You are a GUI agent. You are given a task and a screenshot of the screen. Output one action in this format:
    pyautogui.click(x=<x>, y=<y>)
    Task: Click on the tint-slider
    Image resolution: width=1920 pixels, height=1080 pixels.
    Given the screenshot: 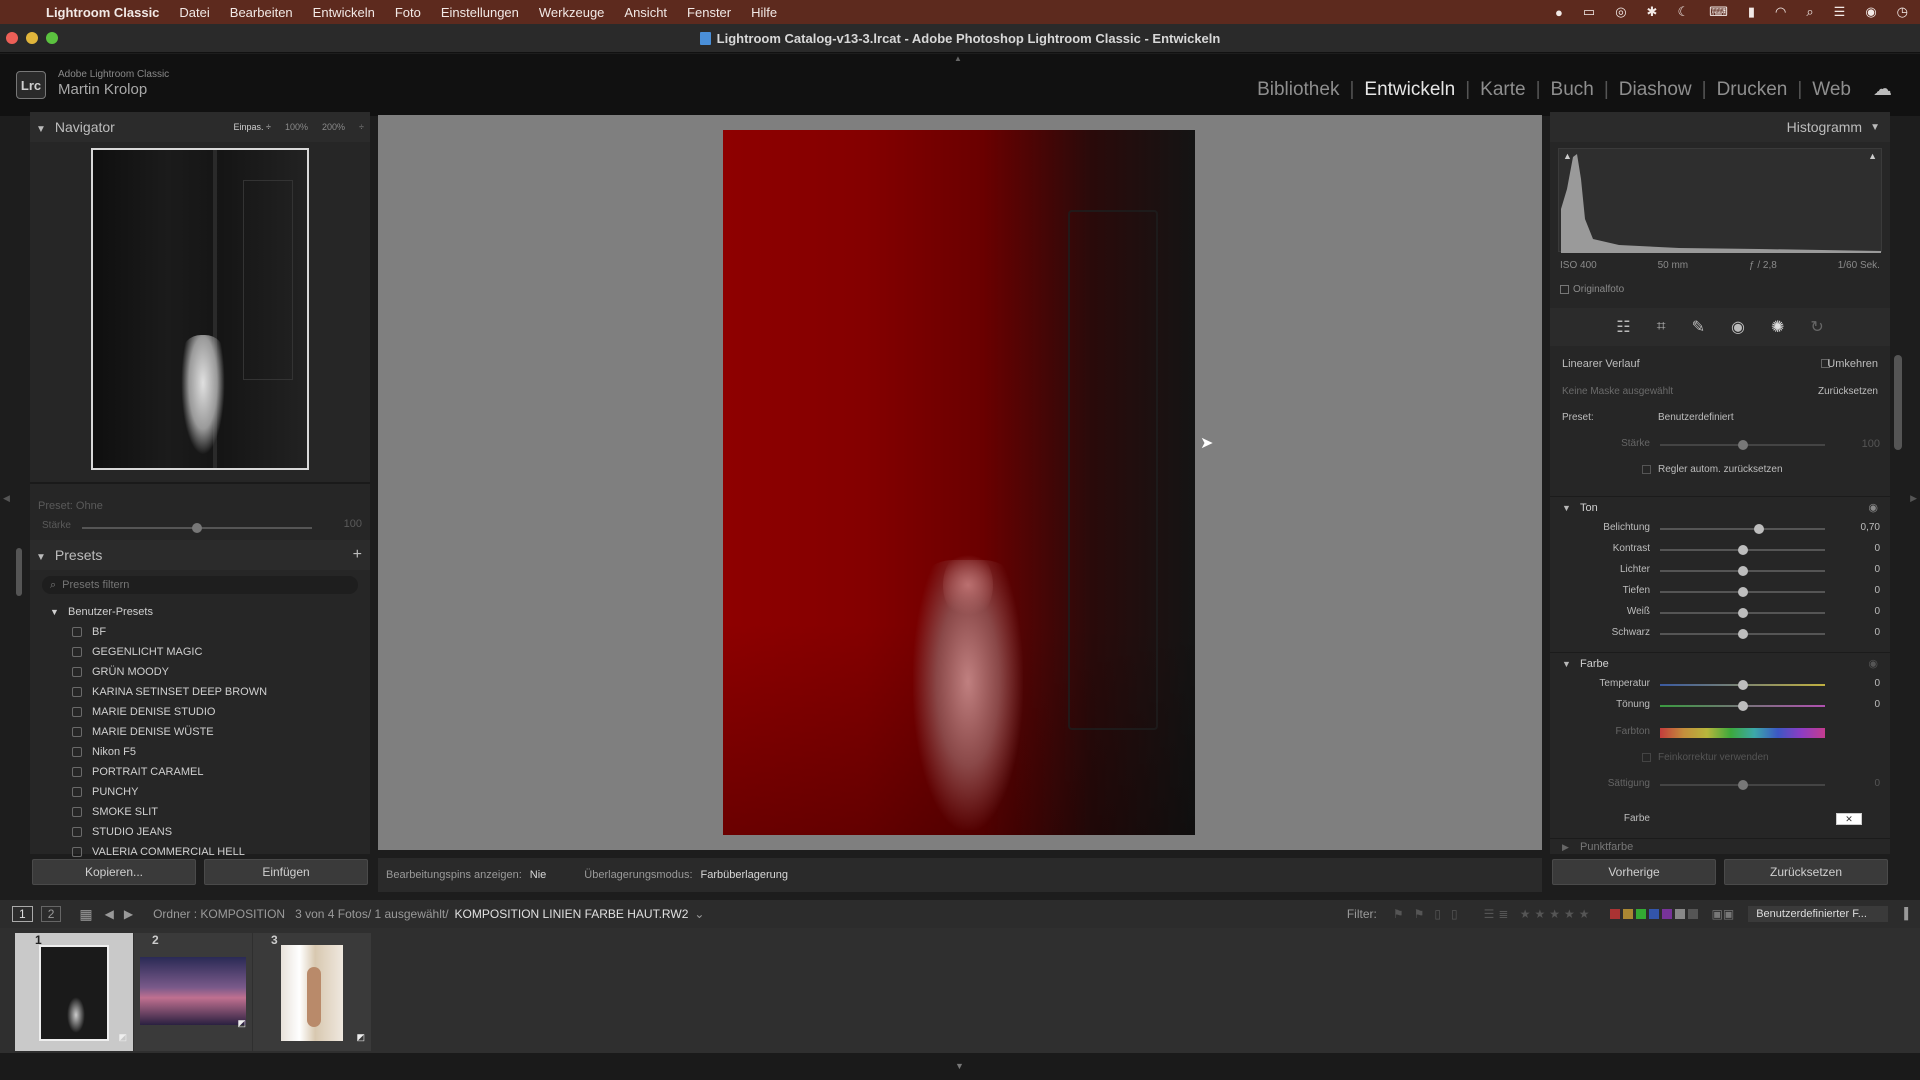 What is the action you would take?
    pyautogui.click(x=1742, y=706)
    